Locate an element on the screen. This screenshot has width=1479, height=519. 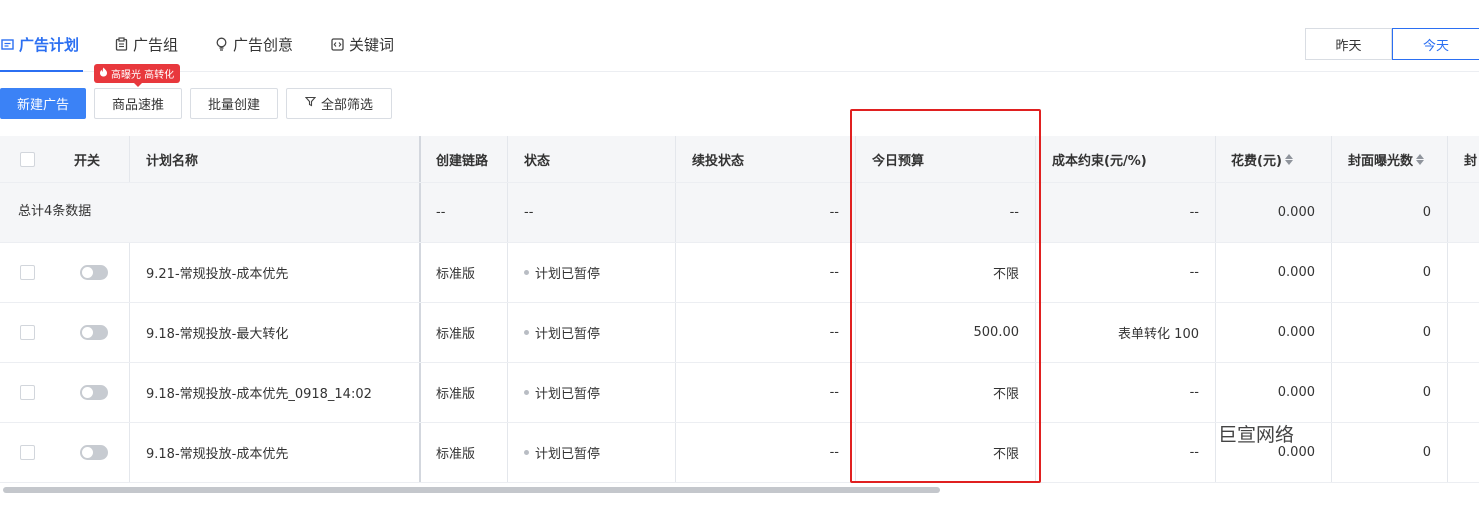
filter-icon is located at coordinates (310, 103).